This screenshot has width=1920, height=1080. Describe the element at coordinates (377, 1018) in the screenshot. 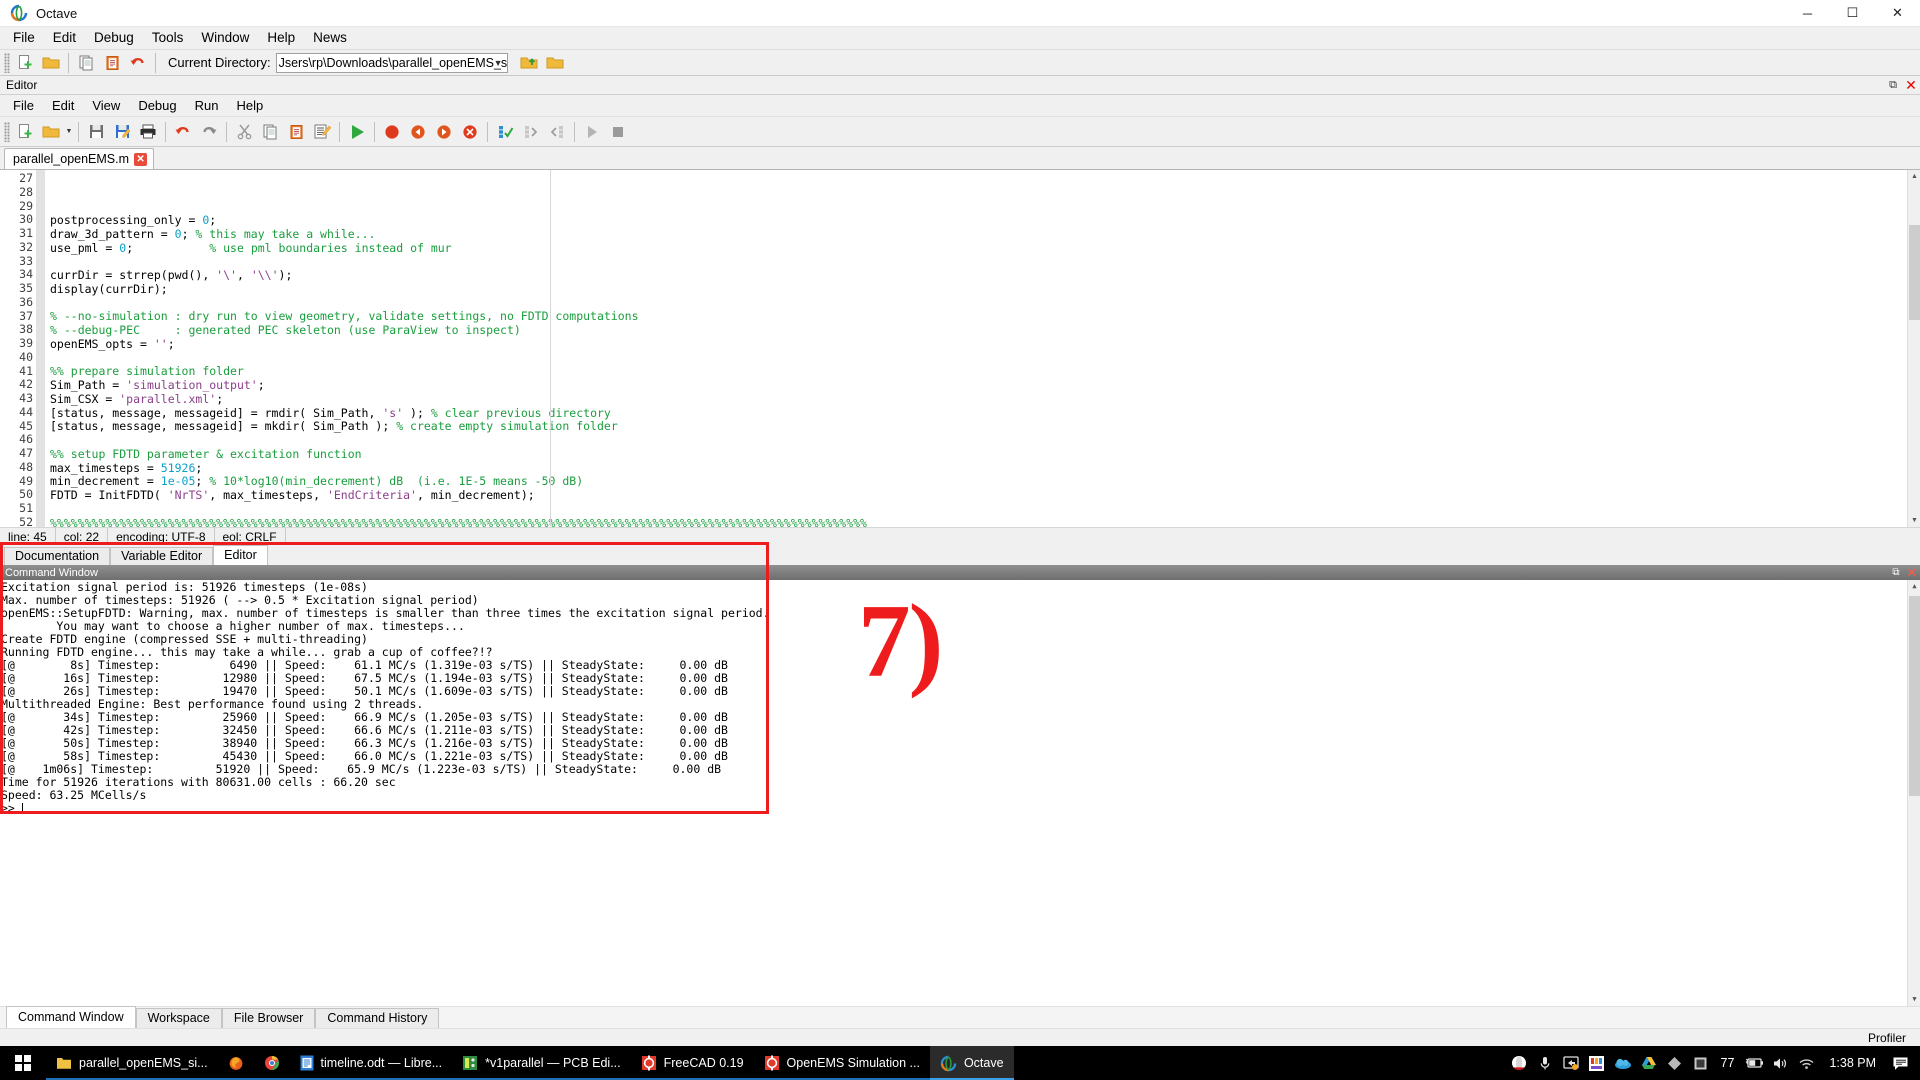

I see `tab-command-history: Command History` at that location.